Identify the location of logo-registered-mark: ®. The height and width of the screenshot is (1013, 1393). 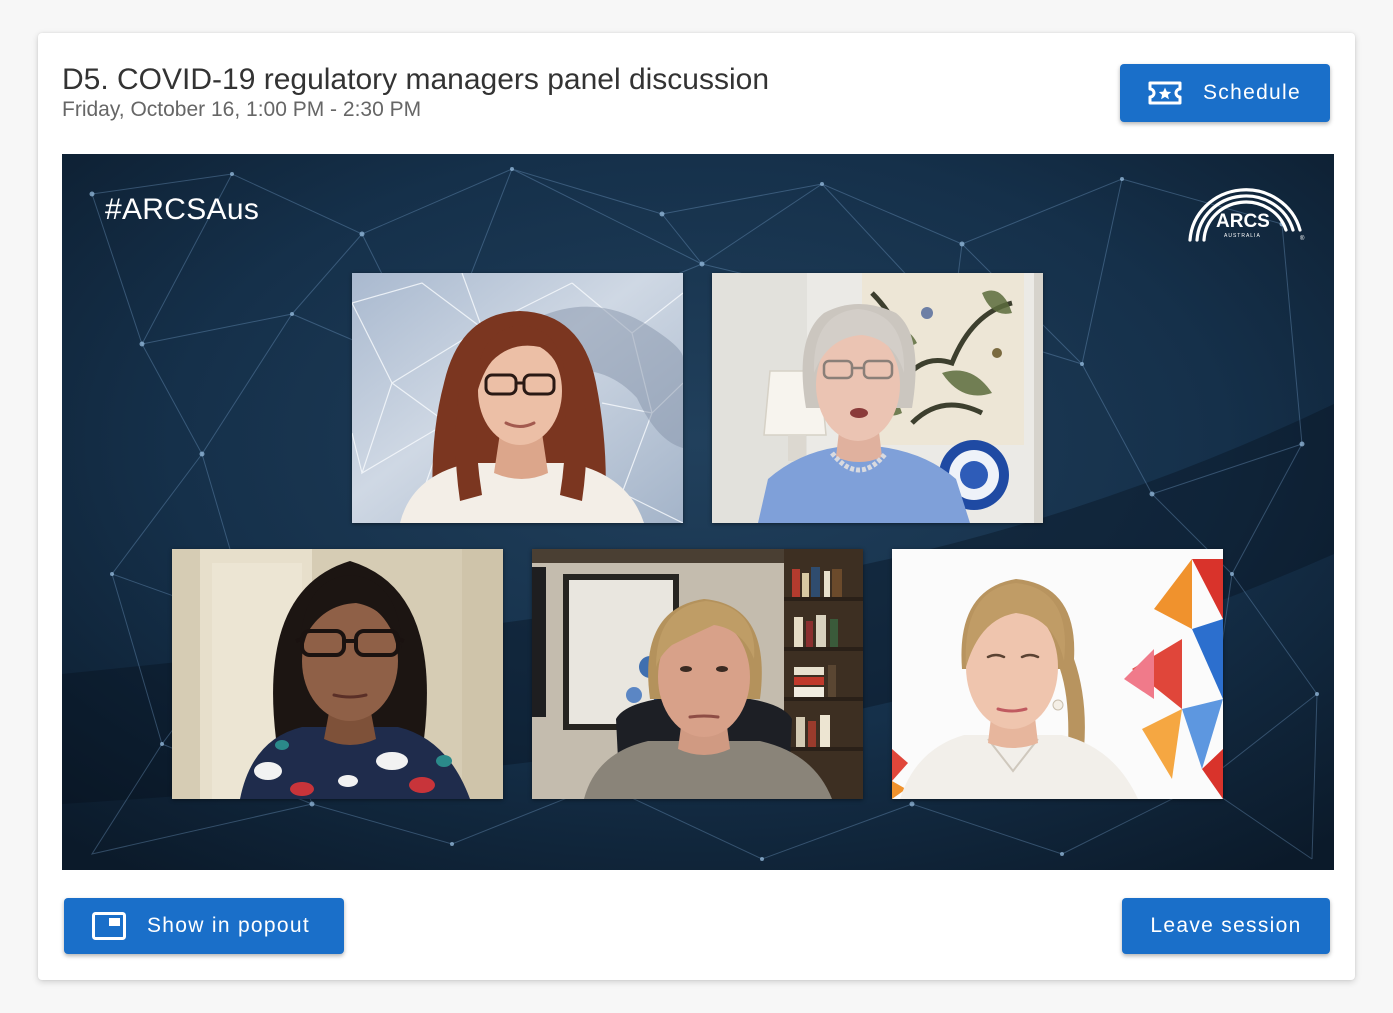
(1302, 238).